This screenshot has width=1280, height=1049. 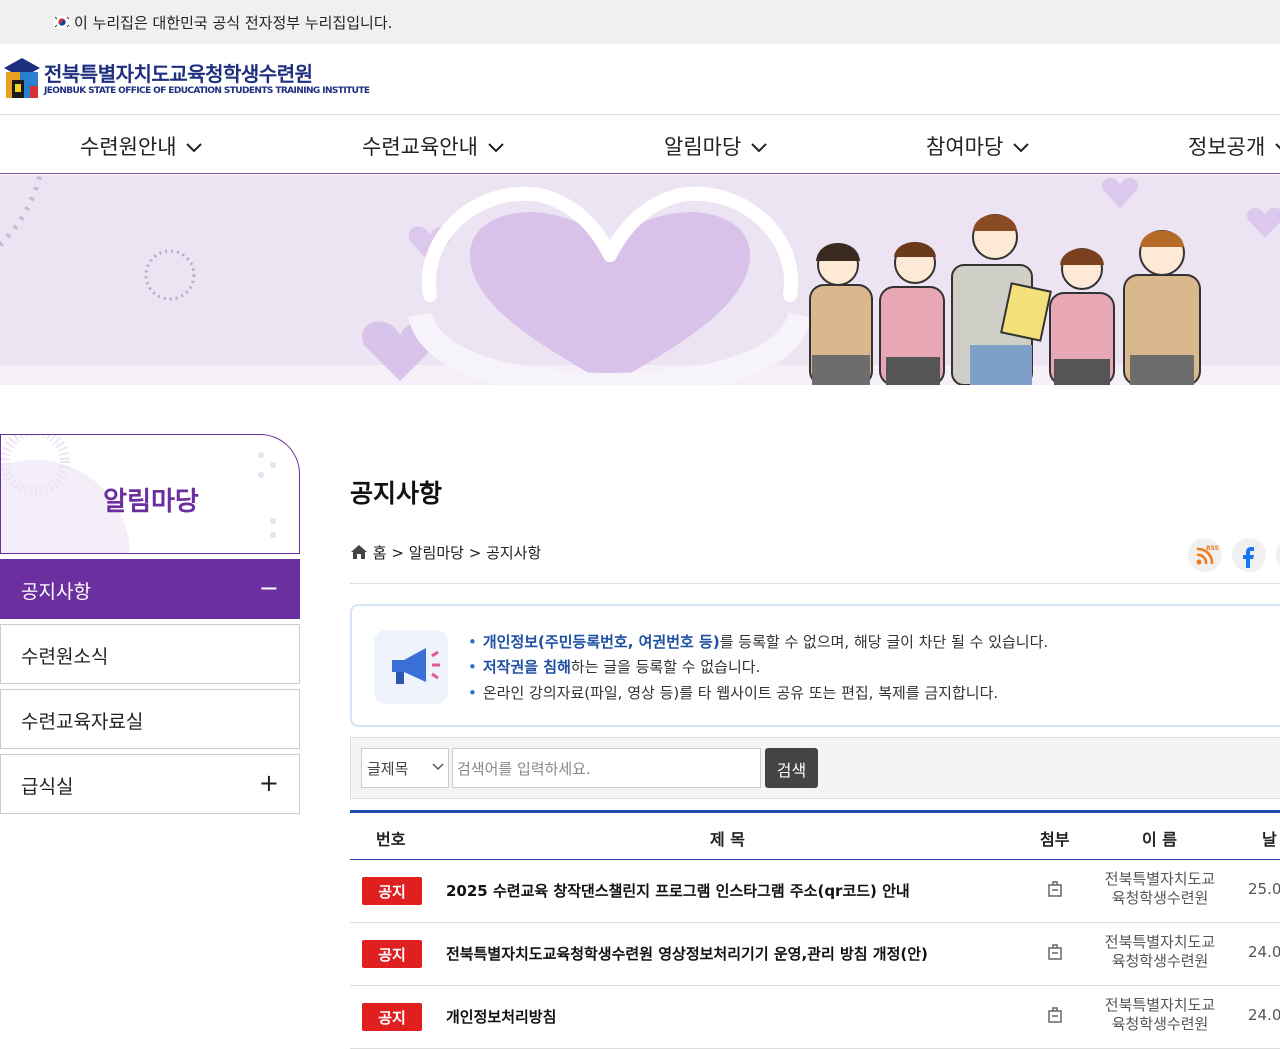 What do you see at coordinates (380, 553) in the screenshot?
I see `breadcrumb-home: 홈` at bounding box center [380, 553].